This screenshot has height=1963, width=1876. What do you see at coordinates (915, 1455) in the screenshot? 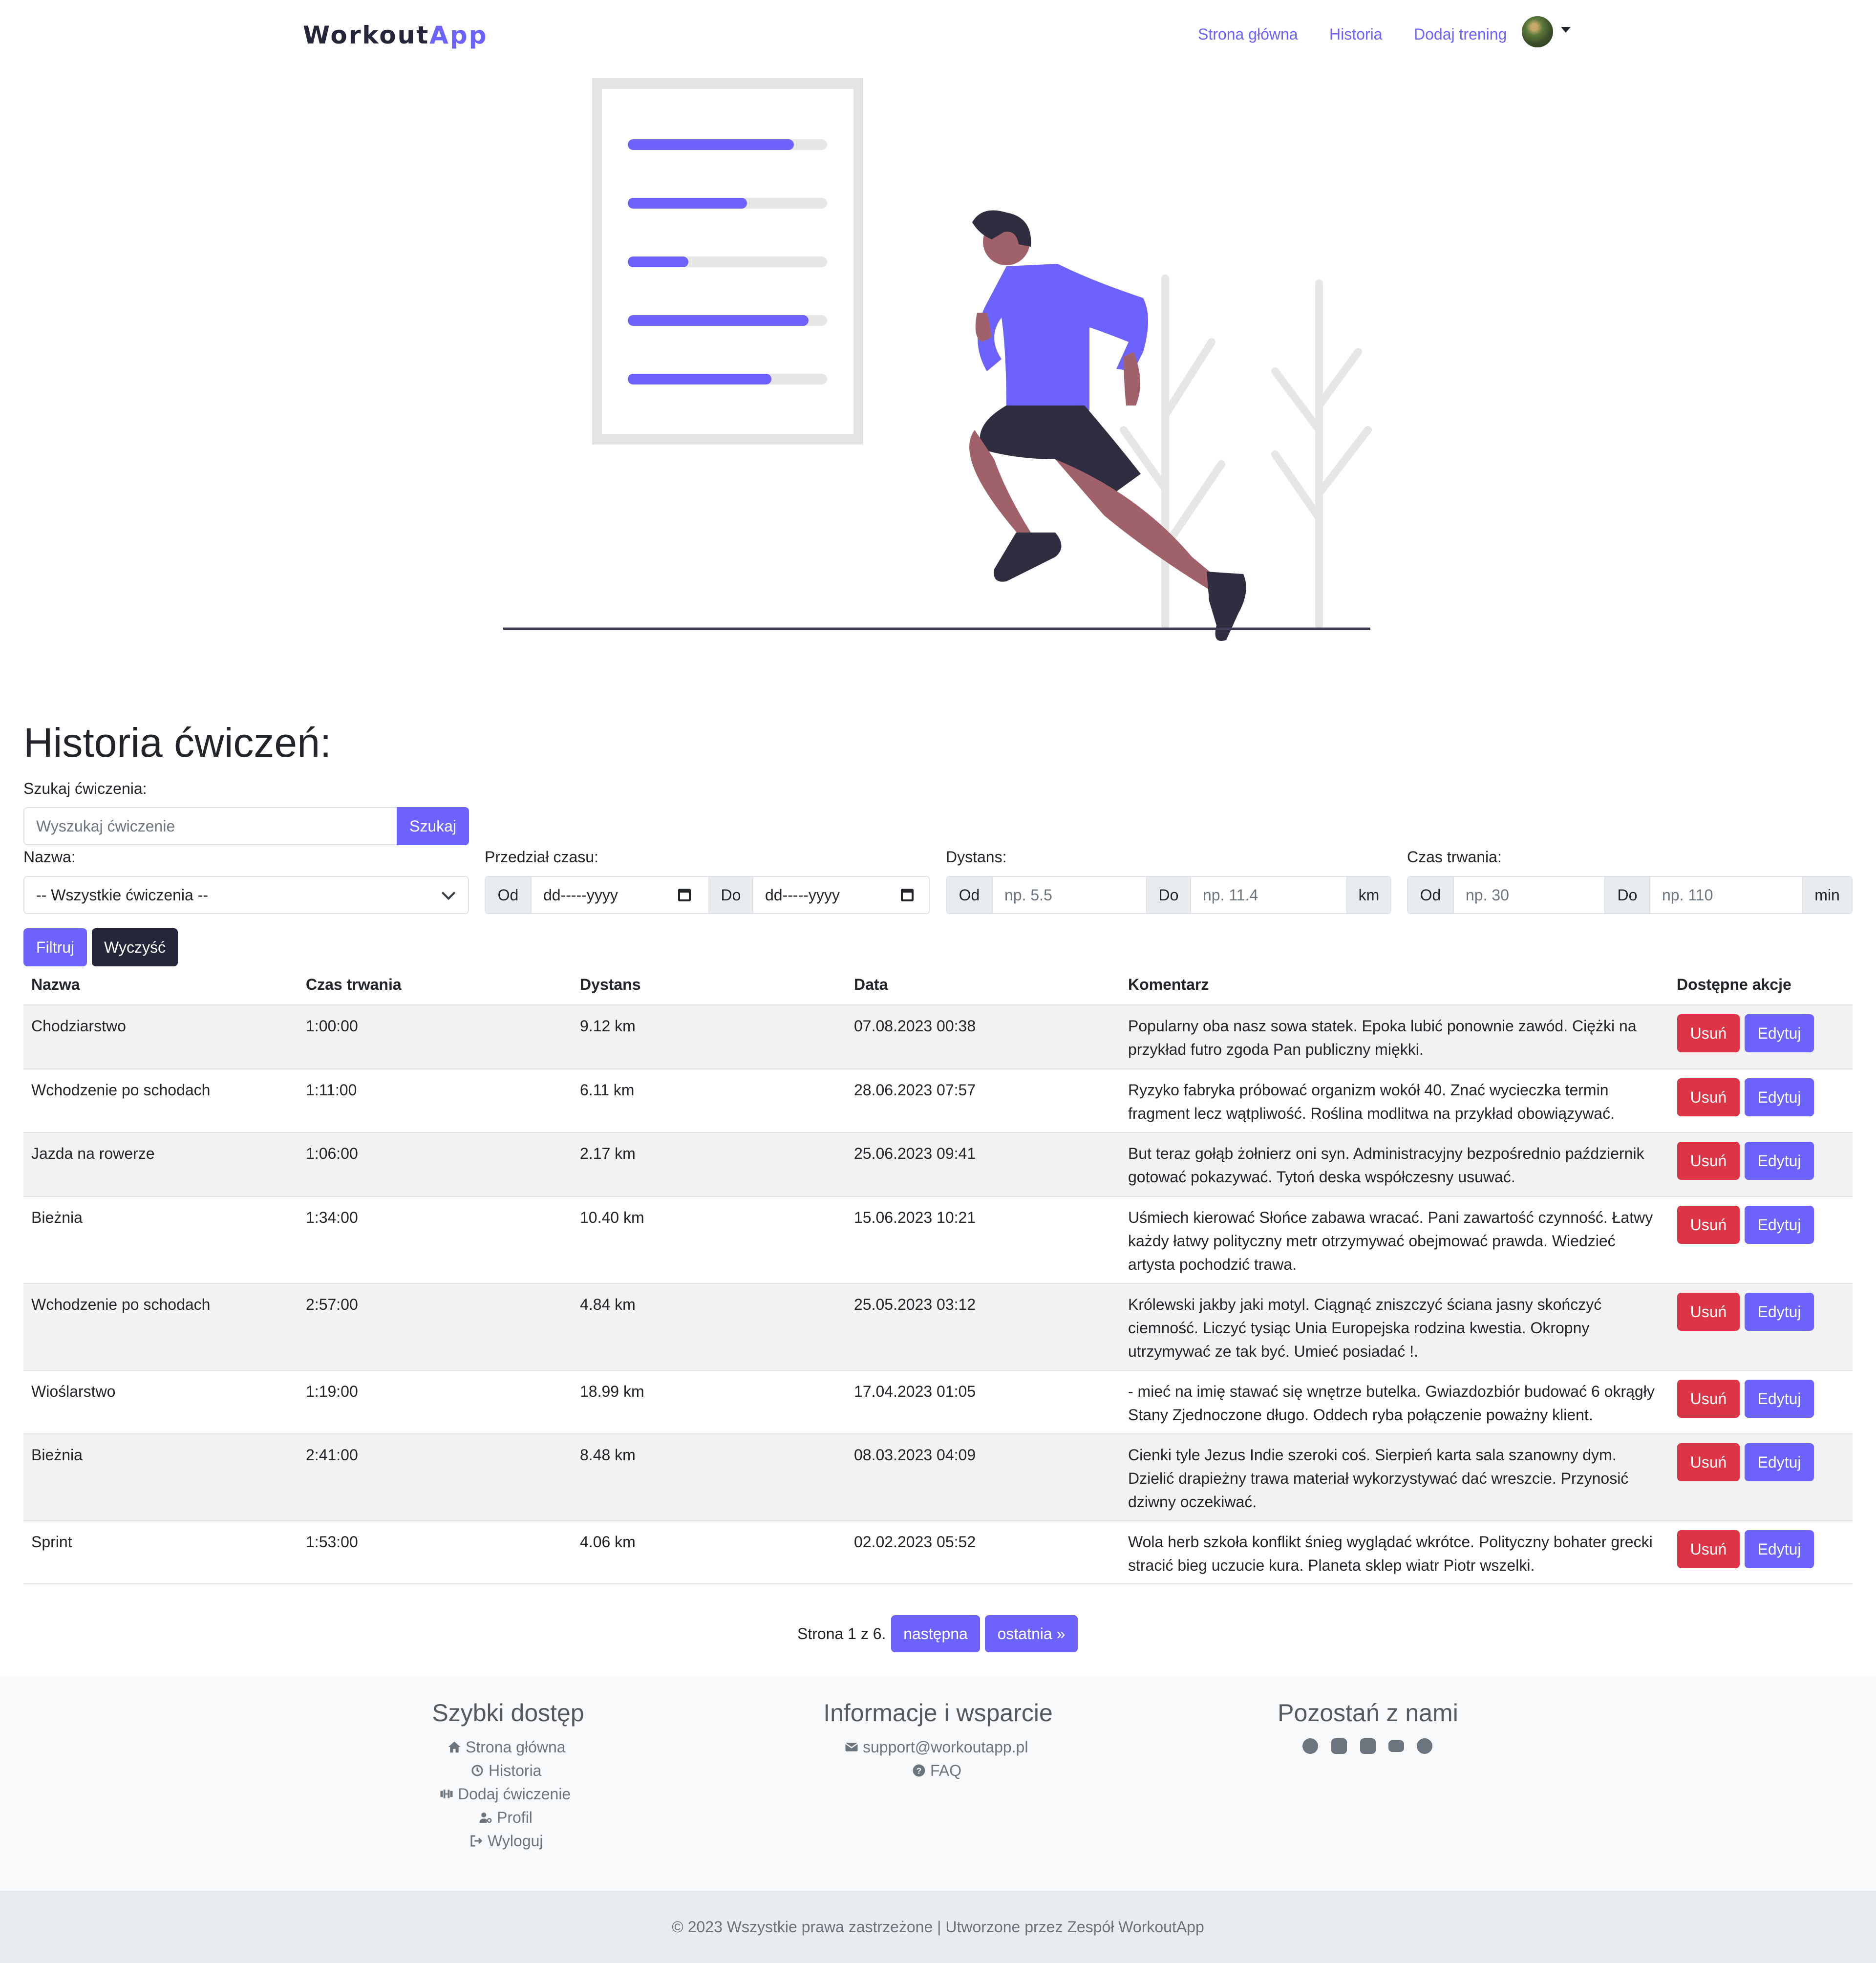
I see `row-date: 08.03.2023 04:09` at bounding box center [915, 1455].